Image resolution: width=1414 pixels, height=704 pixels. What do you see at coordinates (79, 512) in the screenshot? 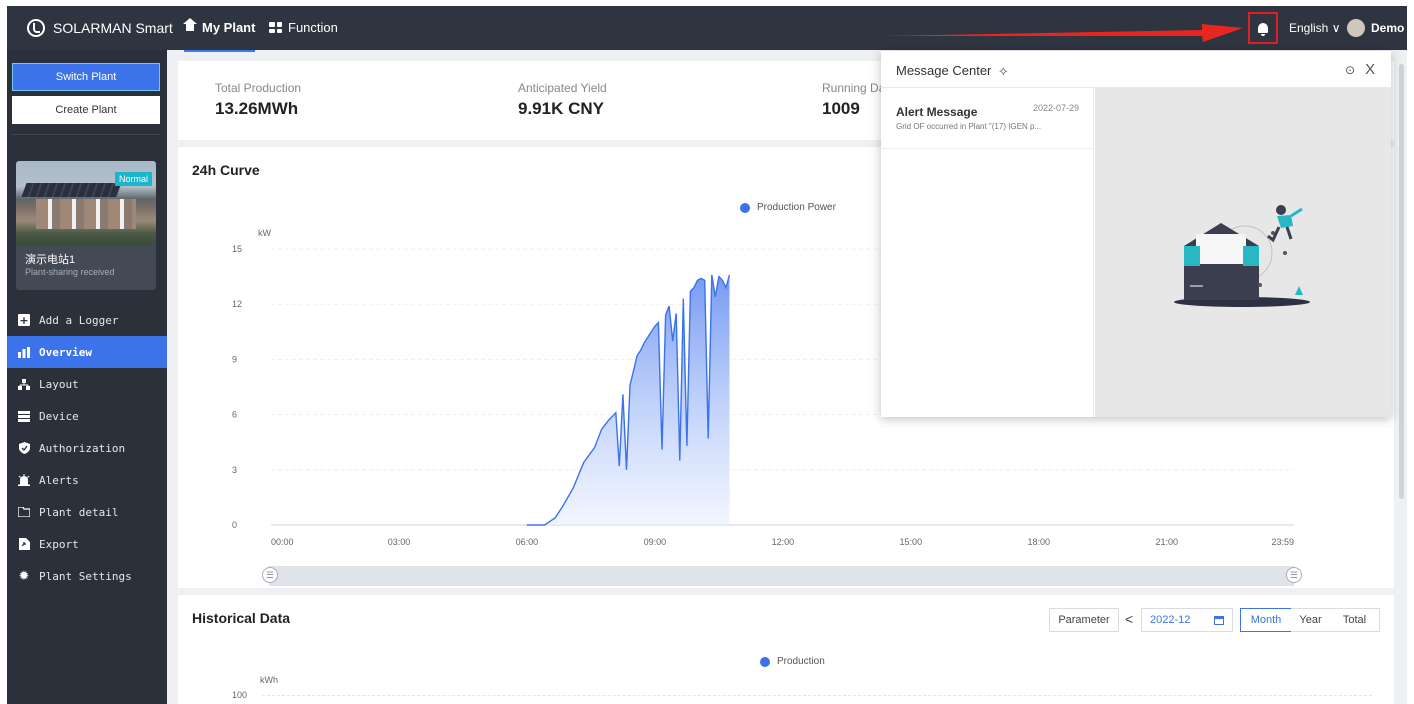
I see `sidebar-item-label: Plant detail` at bounding box center [79, 512].